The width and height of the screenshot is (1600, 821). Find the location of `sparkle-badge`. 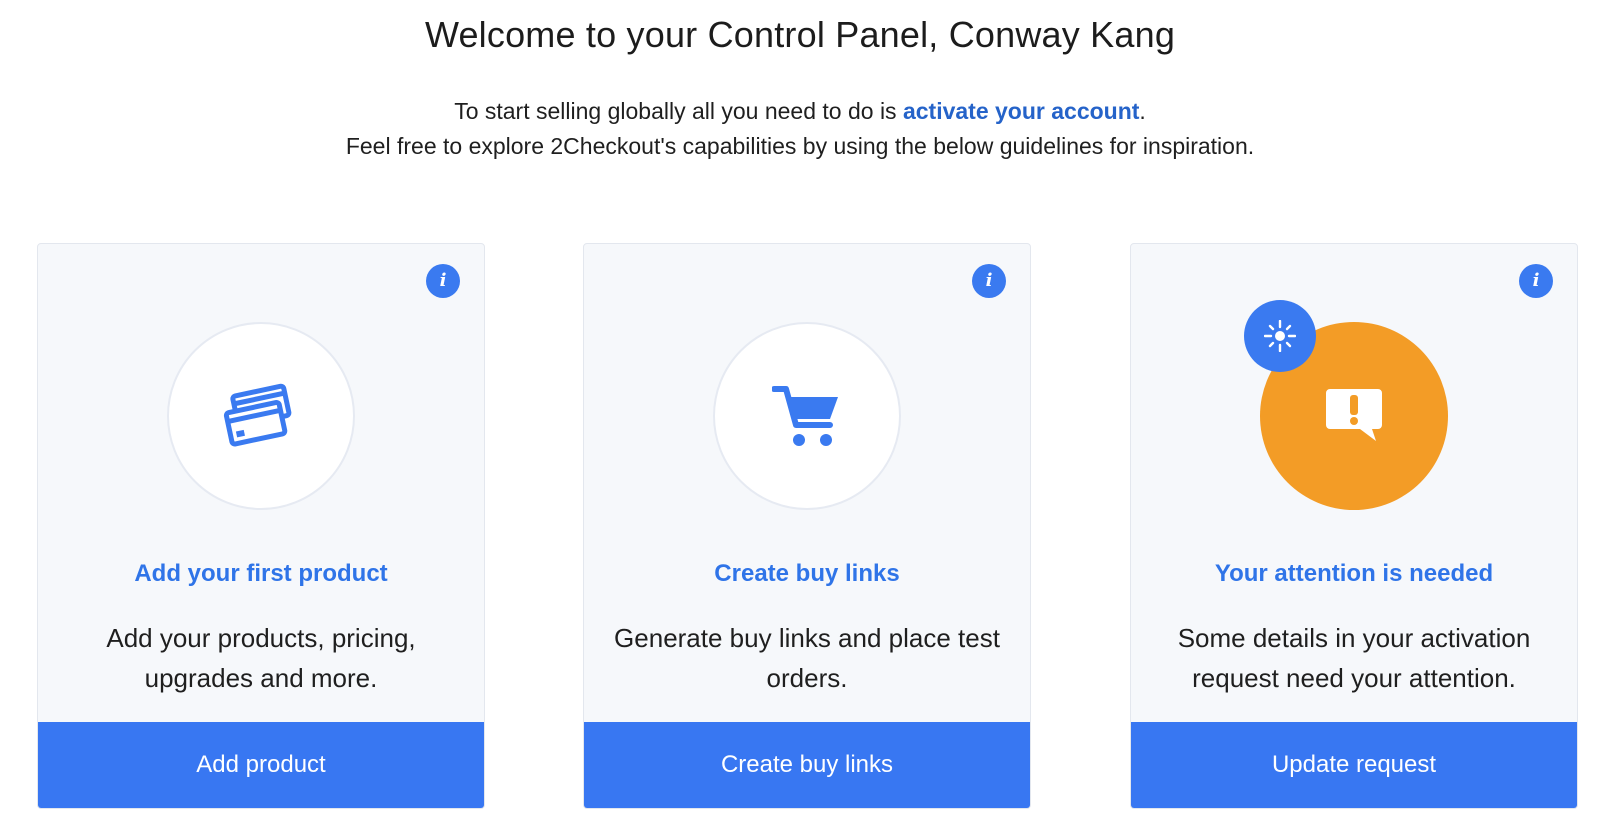

sparkle-badge is located at coordinates (1280, 336).